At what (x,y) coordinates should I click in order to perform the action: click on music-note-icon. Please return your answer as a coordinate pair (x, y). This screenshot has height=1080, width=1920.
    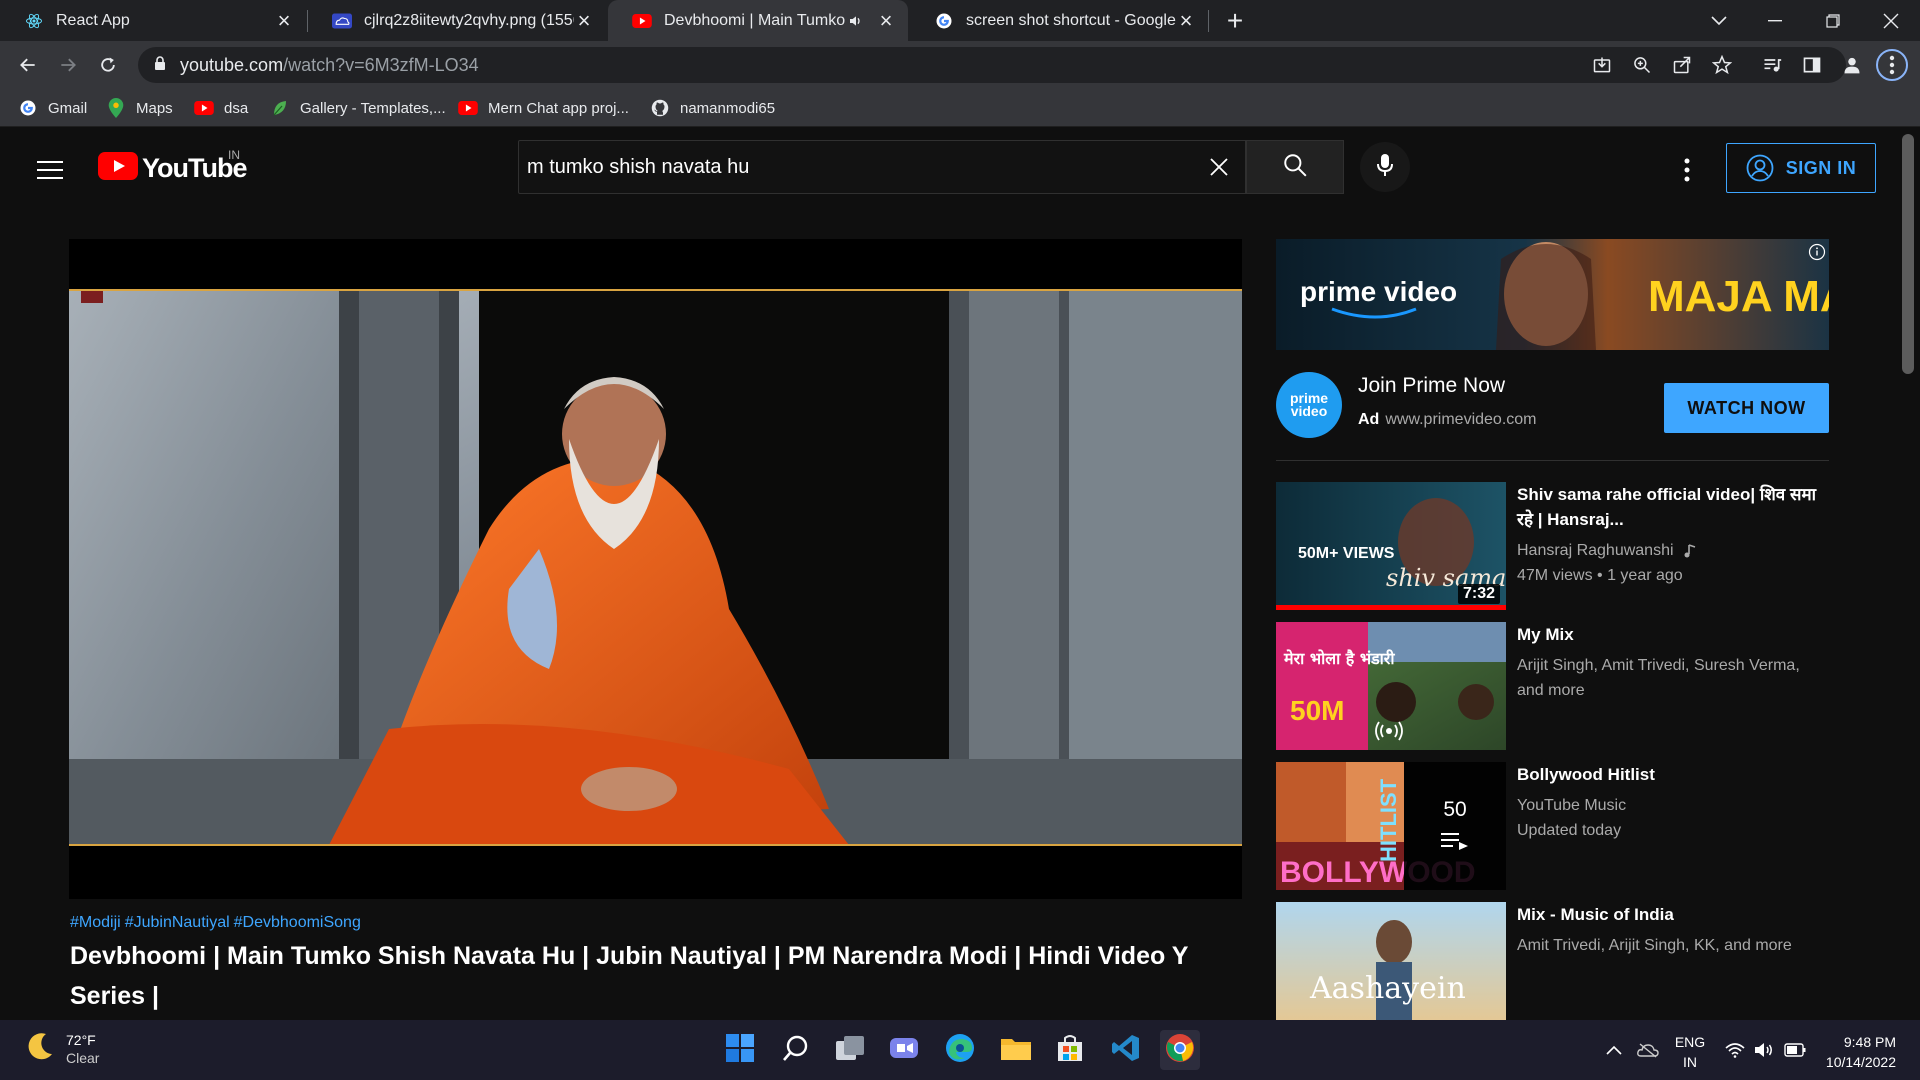
    Looking at the image, I should click on (1690, 550).